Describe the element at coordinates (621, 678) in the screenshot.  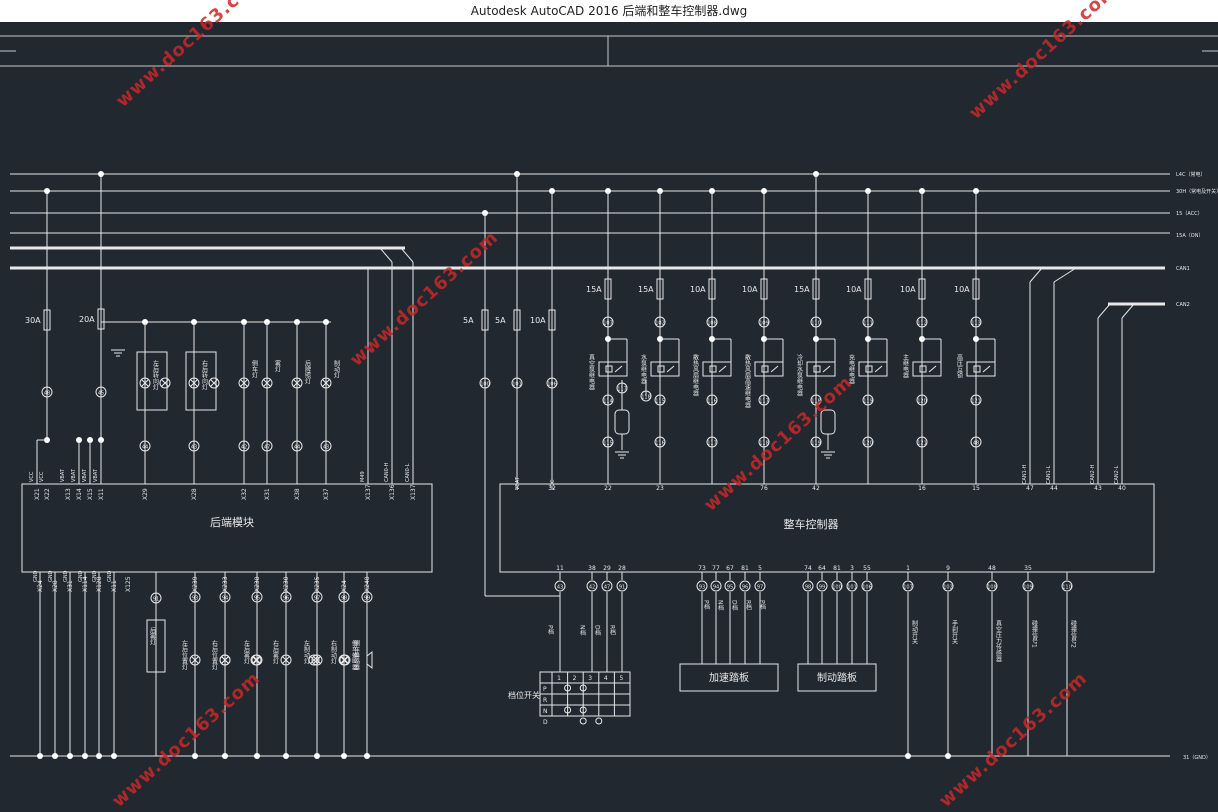
I see `gear-col-label: 5` at that location.